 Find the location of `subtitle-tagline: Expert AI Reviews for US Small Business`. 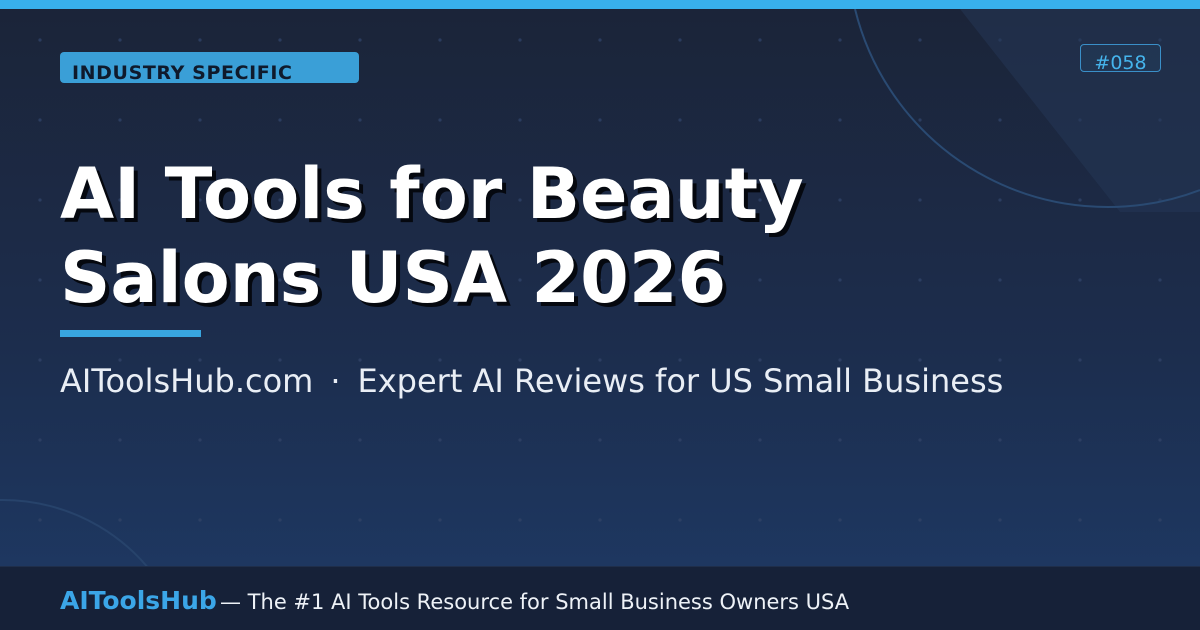

subtitle-tagline: Expert AI Reviews for US Small Business is located at coordinates (680, 381).